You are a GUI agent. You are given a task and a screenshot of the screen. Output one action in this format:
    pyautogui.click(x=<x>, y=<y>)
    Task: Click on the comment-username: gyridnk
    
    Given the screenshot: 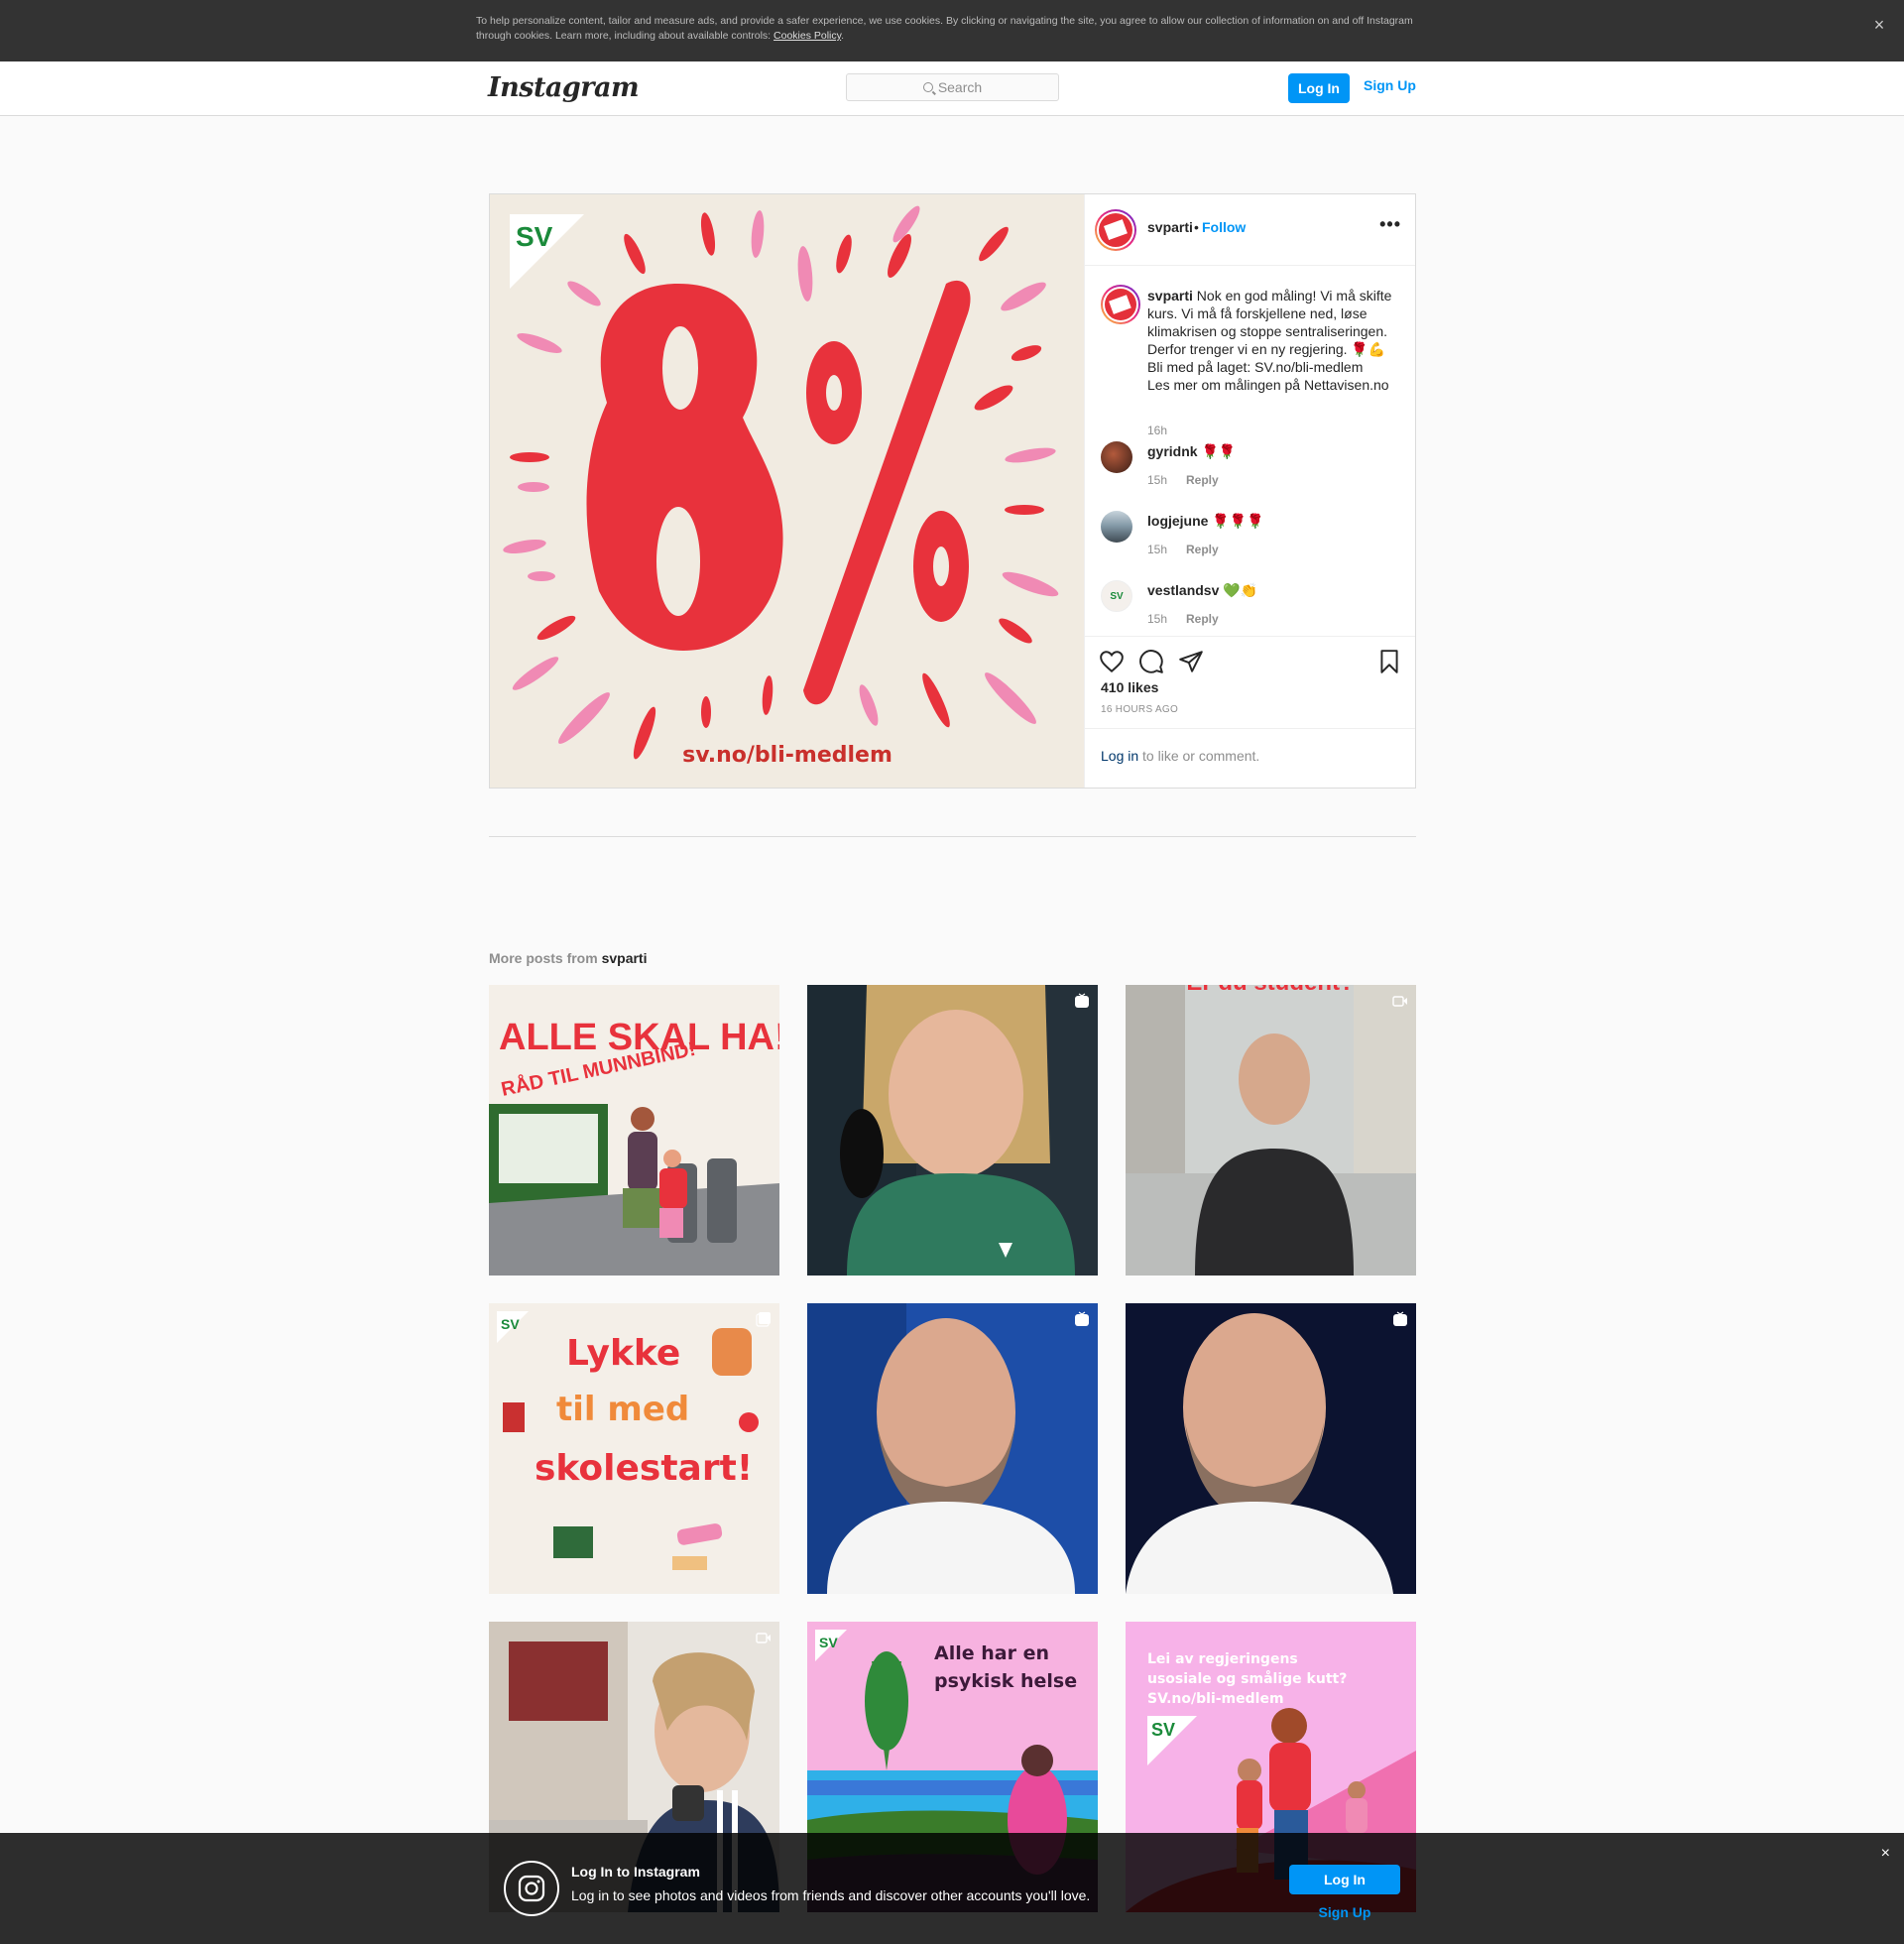 What is the action you would take?
    pyautogui.click(x=1172, y=451)
    